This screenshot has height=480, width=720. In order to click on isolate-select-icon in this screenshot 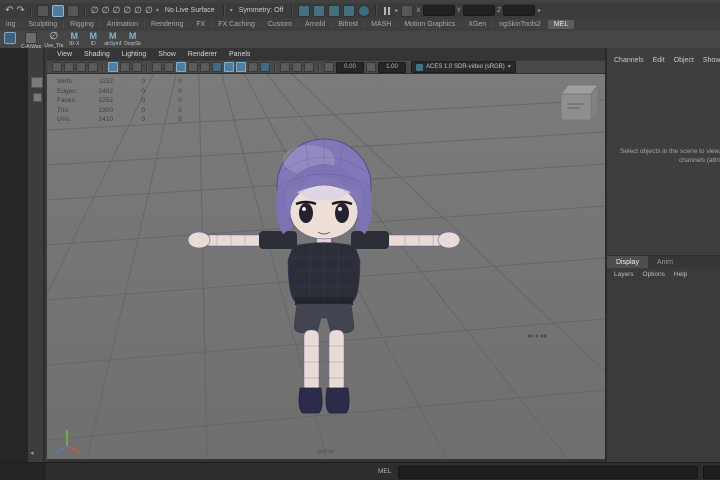, I will do `click(285, 67)`.